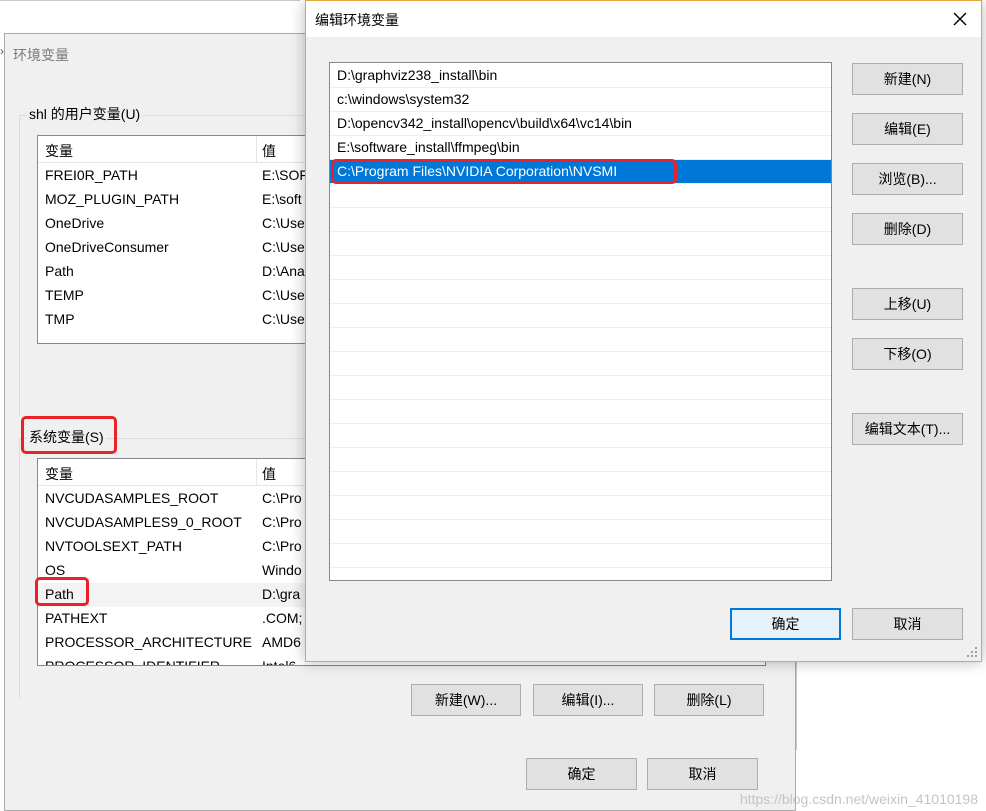 The width and height of the screenshot is (986, 811). Describe the element at coordinates (112, 199) in the screenshot. I see `variable-name: MOZ_PLUGIN_PATH` at that location.